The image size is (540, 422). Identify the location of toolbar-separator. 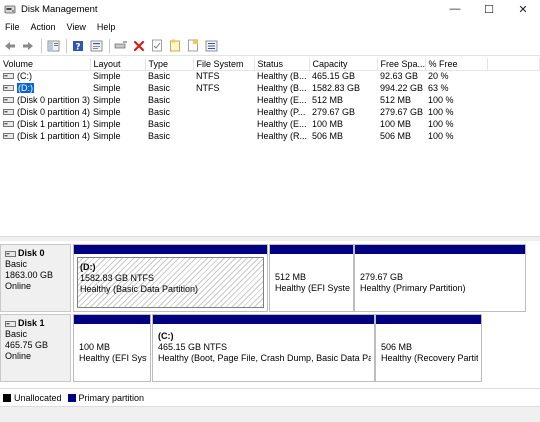
(109, 45).